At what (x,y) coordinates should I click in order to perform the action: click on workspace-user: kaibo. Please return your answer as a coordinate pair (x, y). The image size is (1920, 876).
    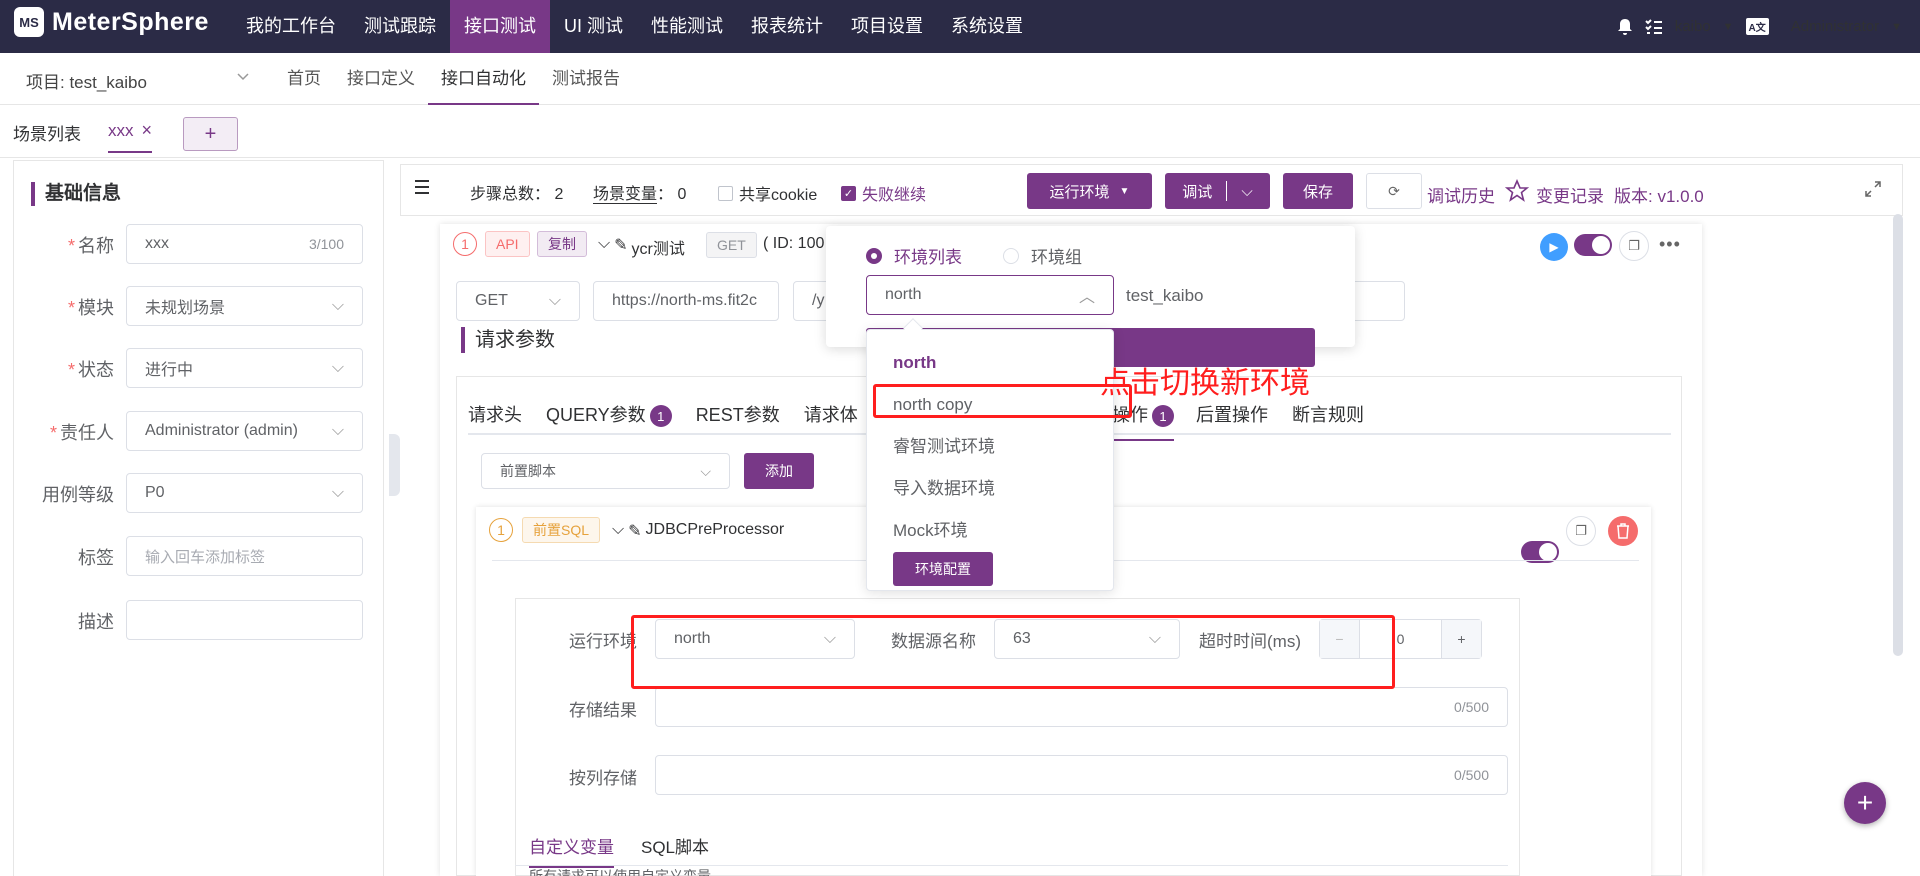
    Looking at the image, I should click on (1693, 26).